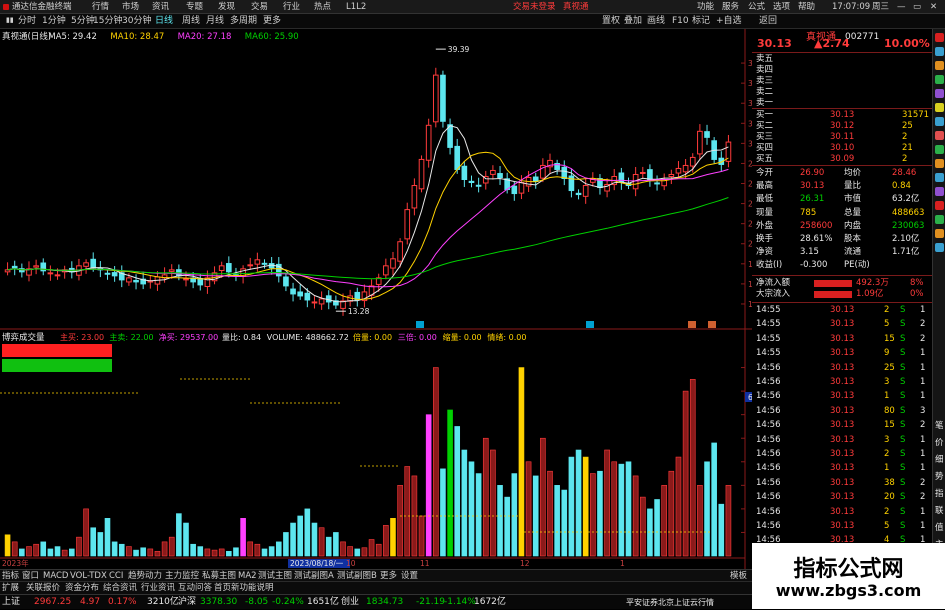 This screenshot has width=945, height=610. What do you see at coordinates (534, 7) in the screenshot?
I see `trade-login-link: 交易未登录` at bounding box center [534, 7].